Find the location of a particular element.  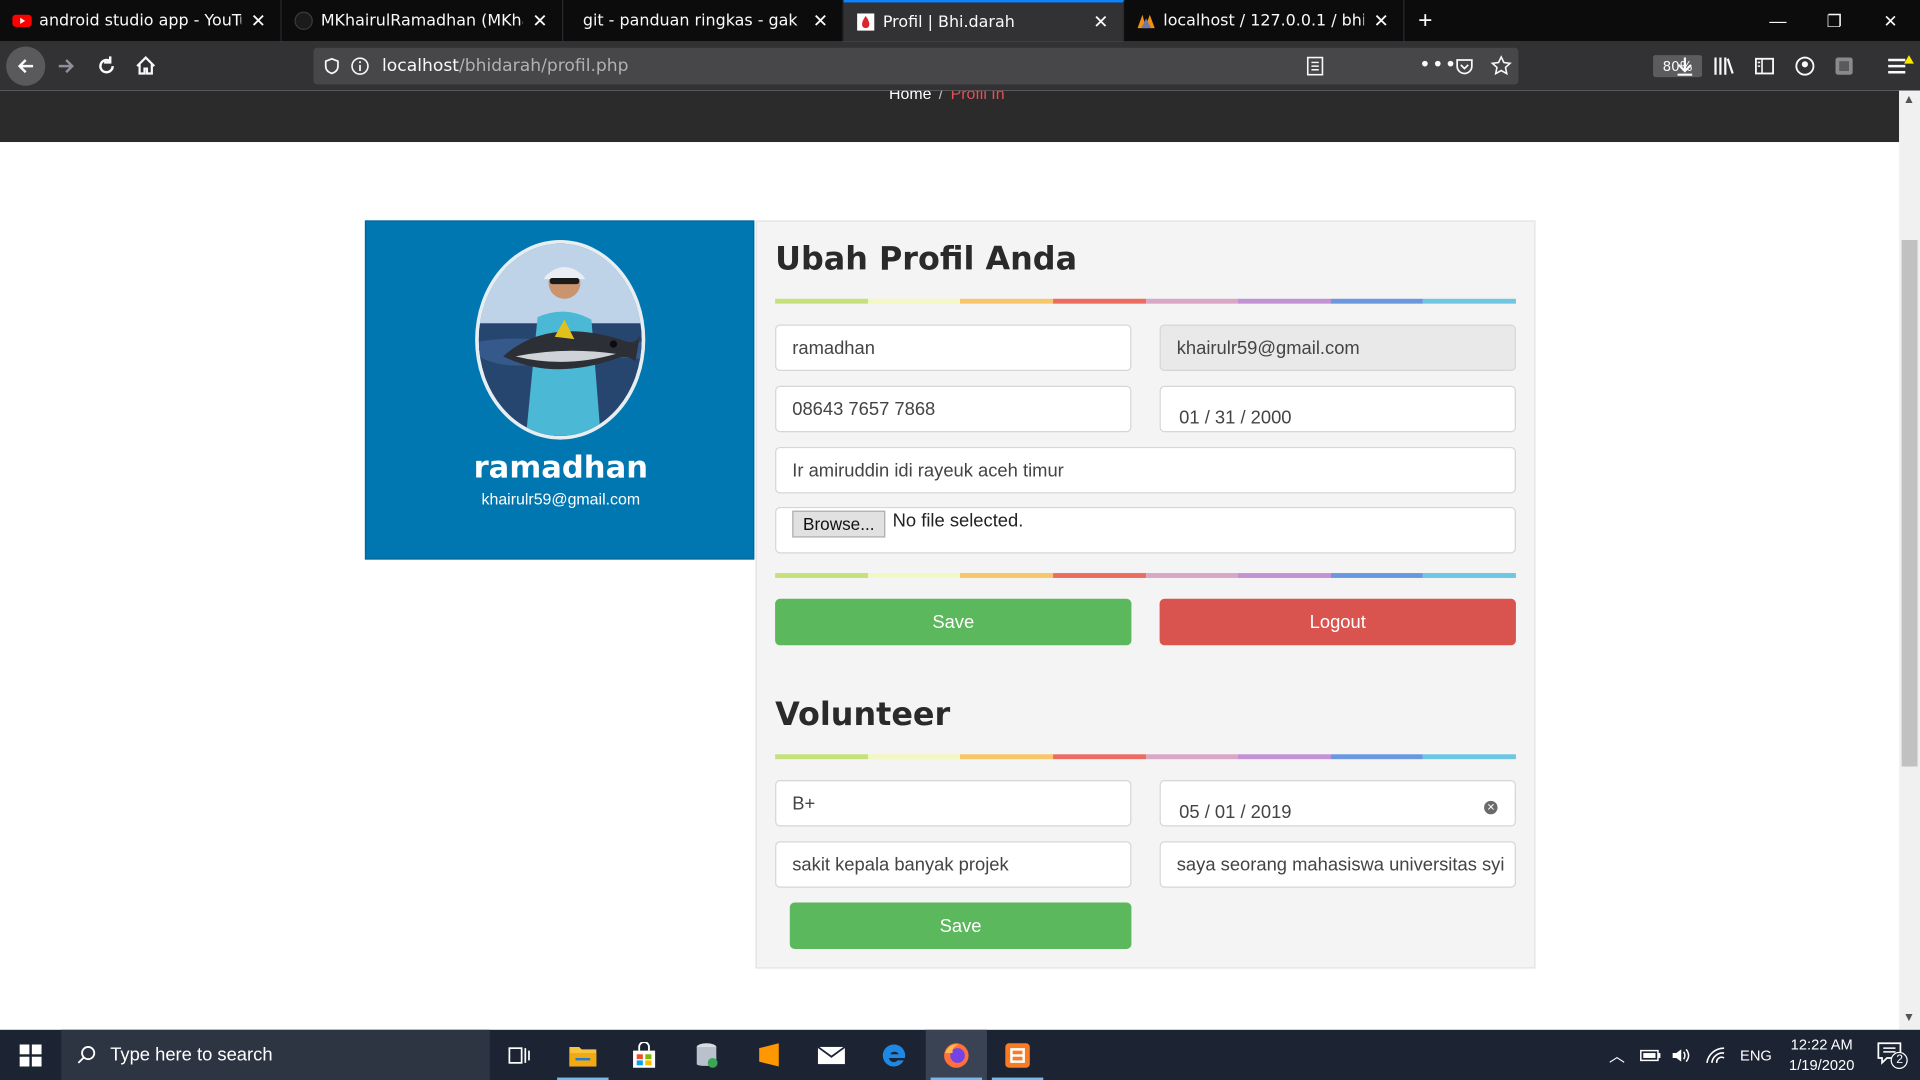

reload-button is located at coordinates (106, 66).